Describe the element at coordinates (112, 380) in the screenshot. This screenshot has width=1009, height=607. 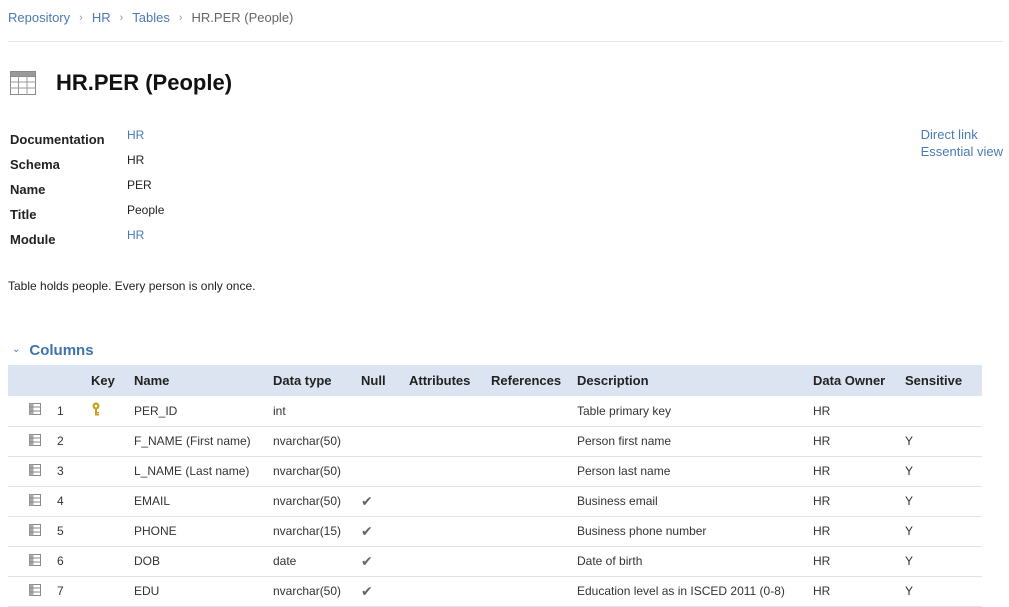
I see `header-key: Key` at that location.